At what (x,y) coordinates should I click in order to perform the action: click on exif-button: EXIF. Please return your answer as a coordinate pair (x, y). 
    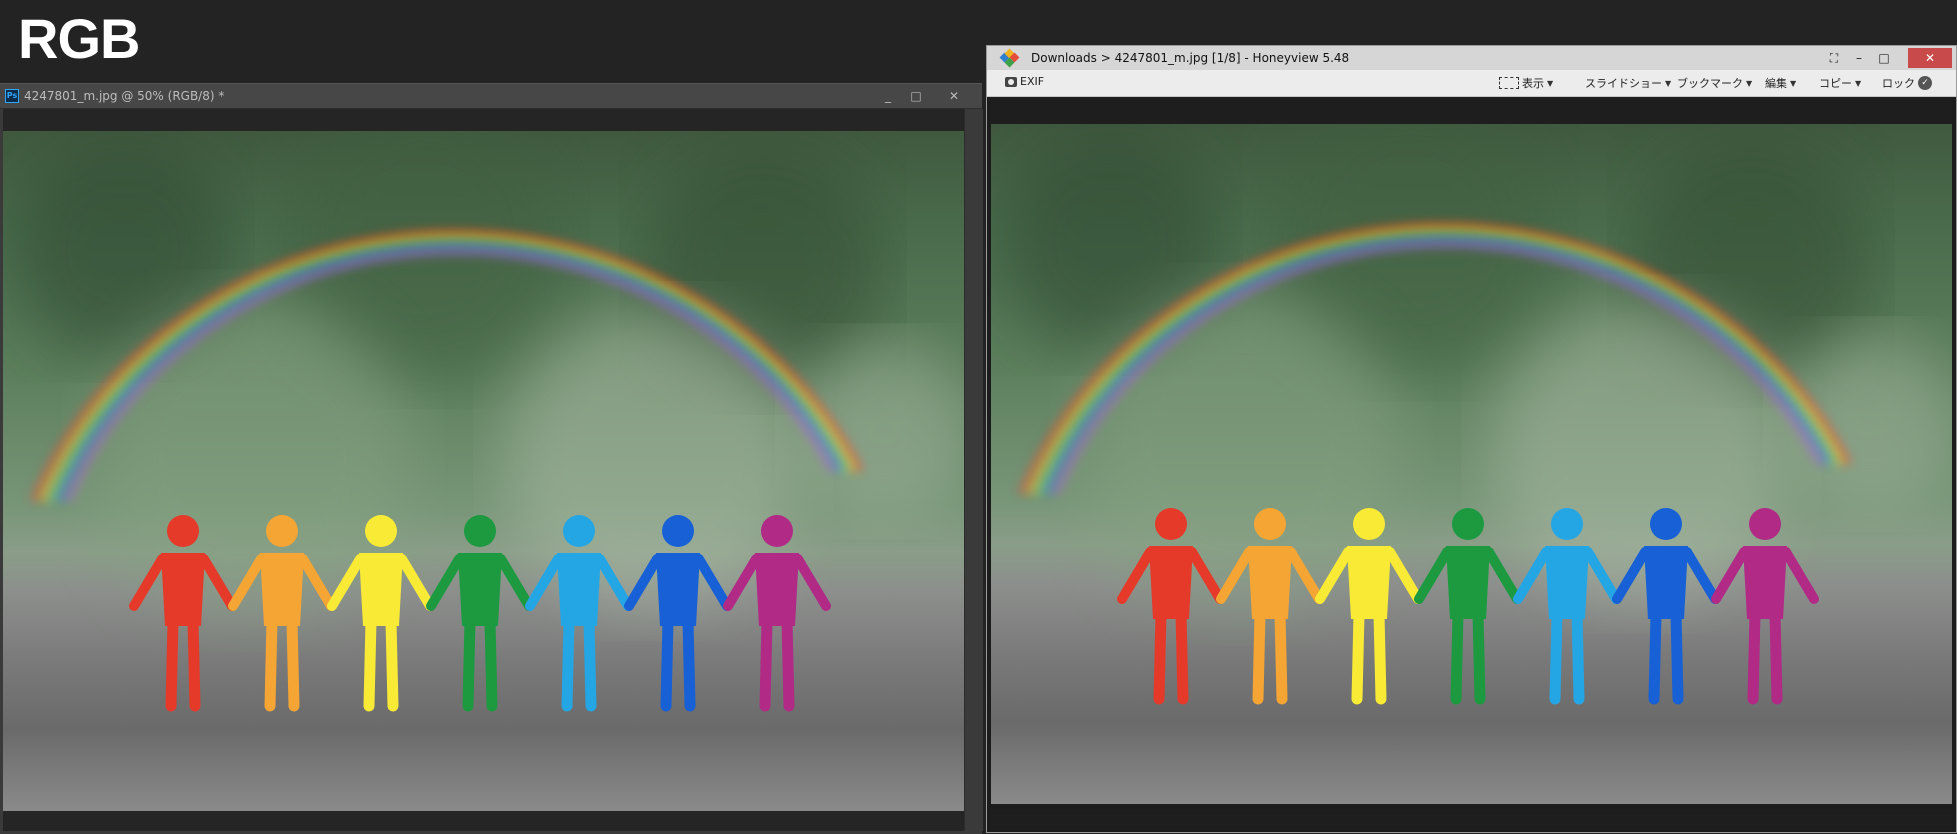
    Looking at the image, I should click on (1024, 81).